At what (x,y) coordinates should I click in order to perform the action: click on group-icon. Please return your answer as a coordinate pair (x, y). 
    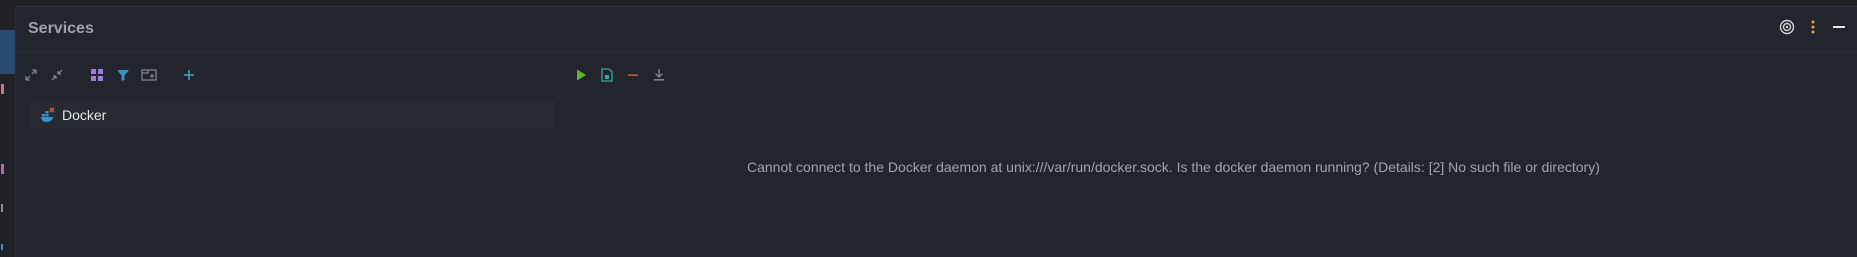
    Looking at the image, I should click on (97, 75).